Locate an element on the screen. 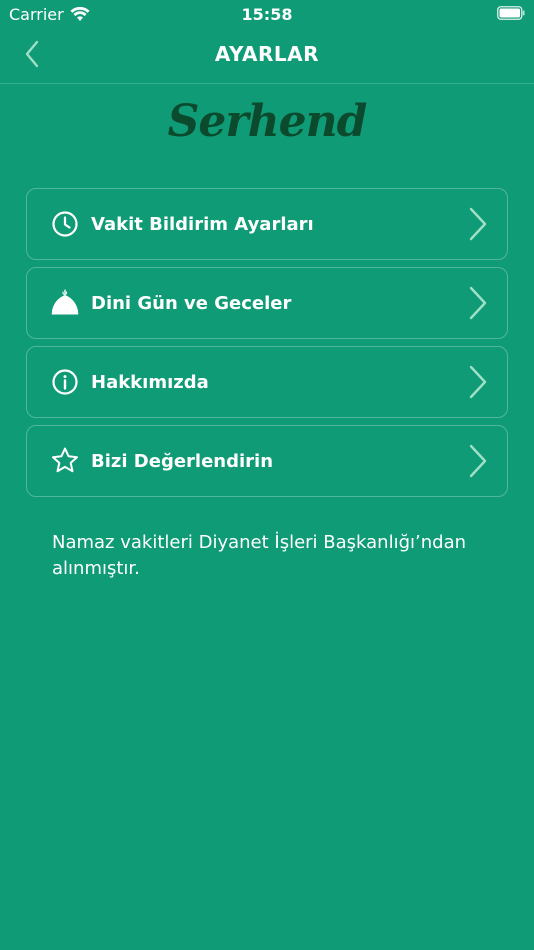 This screenshot has height=950, width=534. navigation-bar: AYARLAR is located at coordinates (267, 56).